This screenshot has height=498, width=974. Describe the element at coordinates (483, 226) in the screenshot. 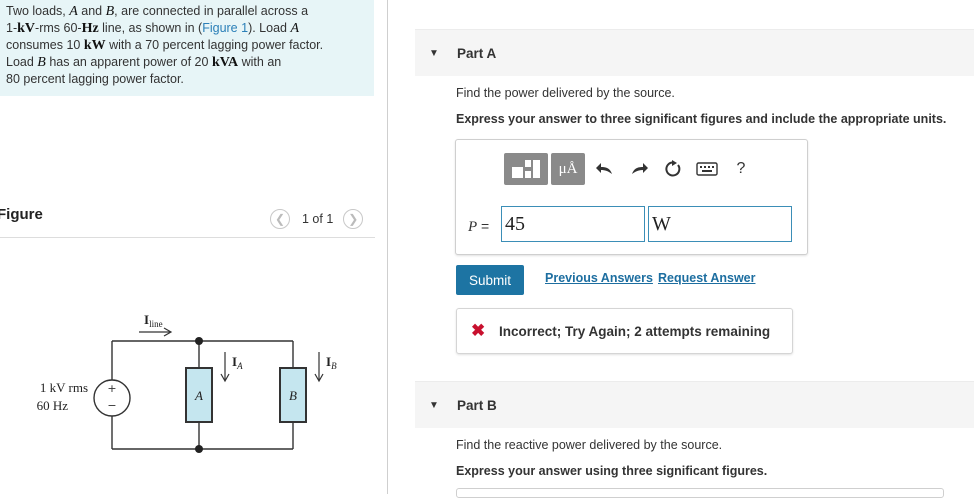

I see `equals-sign: =` at that location.